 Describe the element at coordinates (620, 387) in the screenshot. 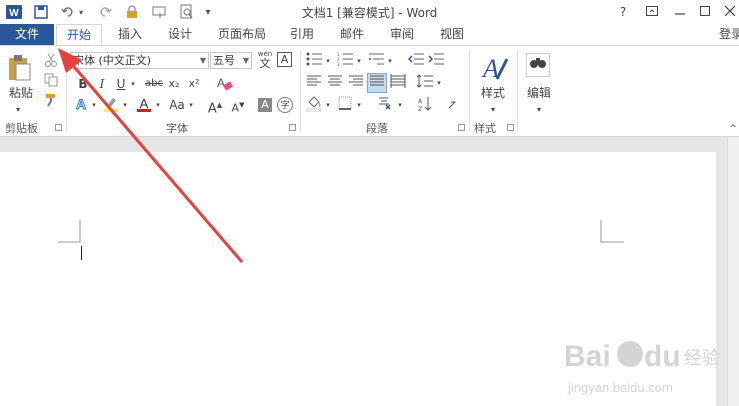

I see `svg-text: jingyan.baidu.com` at that location.